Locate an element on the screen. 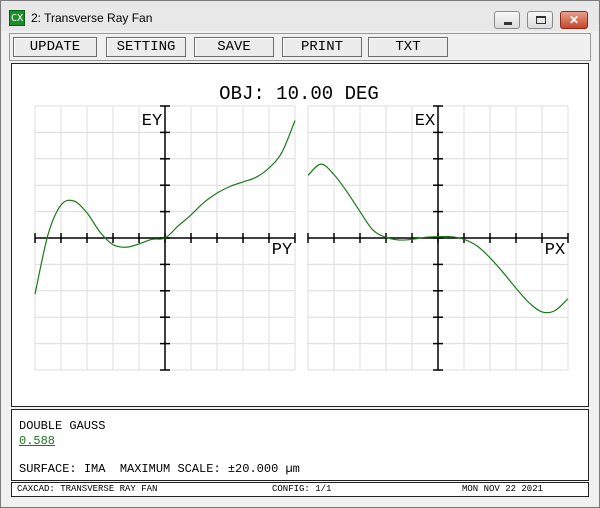  ex-axis-label: EX is located at coordinates (425, 121).